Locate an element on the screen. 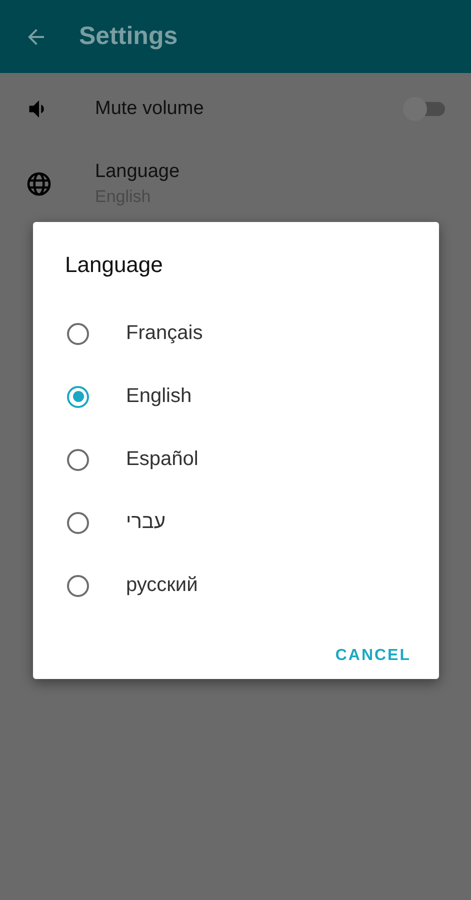 The image size is (471, 900). language-option: English is located at coordinates (159, 396).